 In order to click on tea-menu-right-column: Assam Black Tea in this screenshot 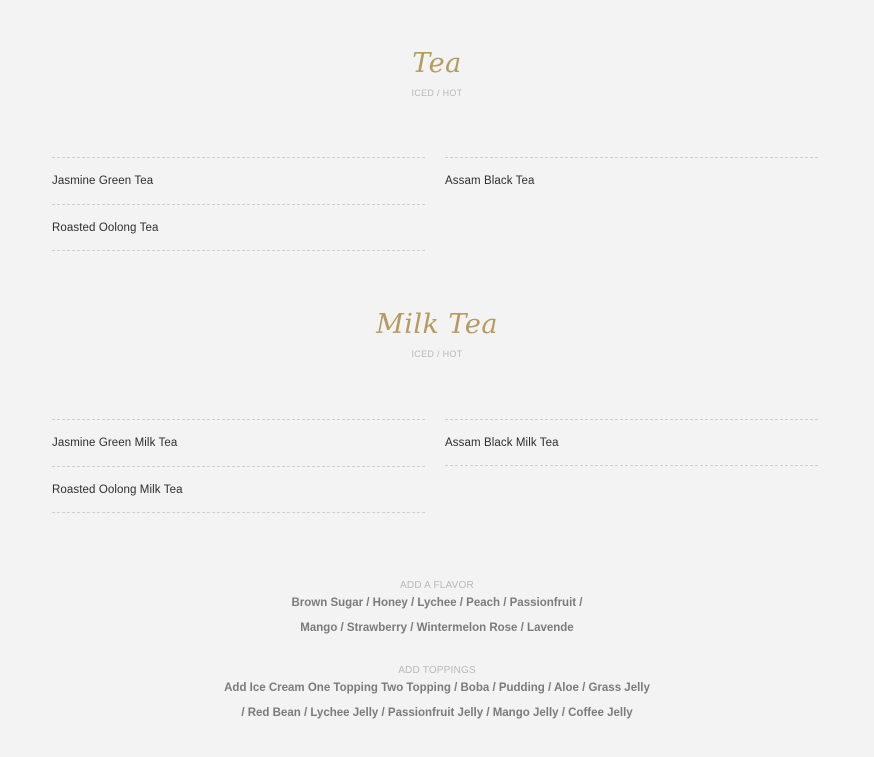, I will do `click(631, 180)`.